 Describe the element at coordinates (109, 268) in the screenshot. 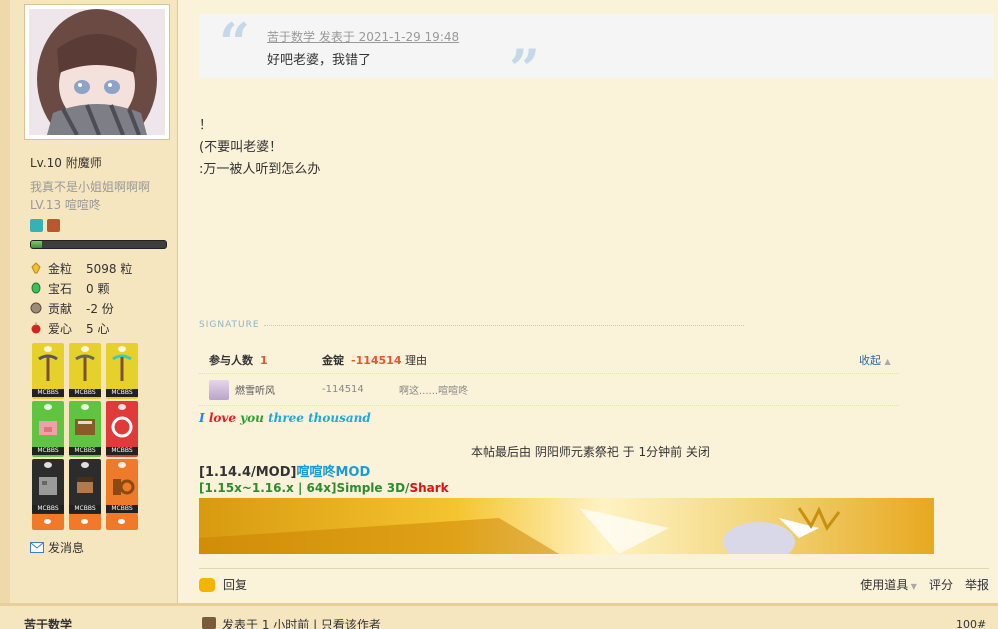

I see `stat-value: 5098 粒` at that location.